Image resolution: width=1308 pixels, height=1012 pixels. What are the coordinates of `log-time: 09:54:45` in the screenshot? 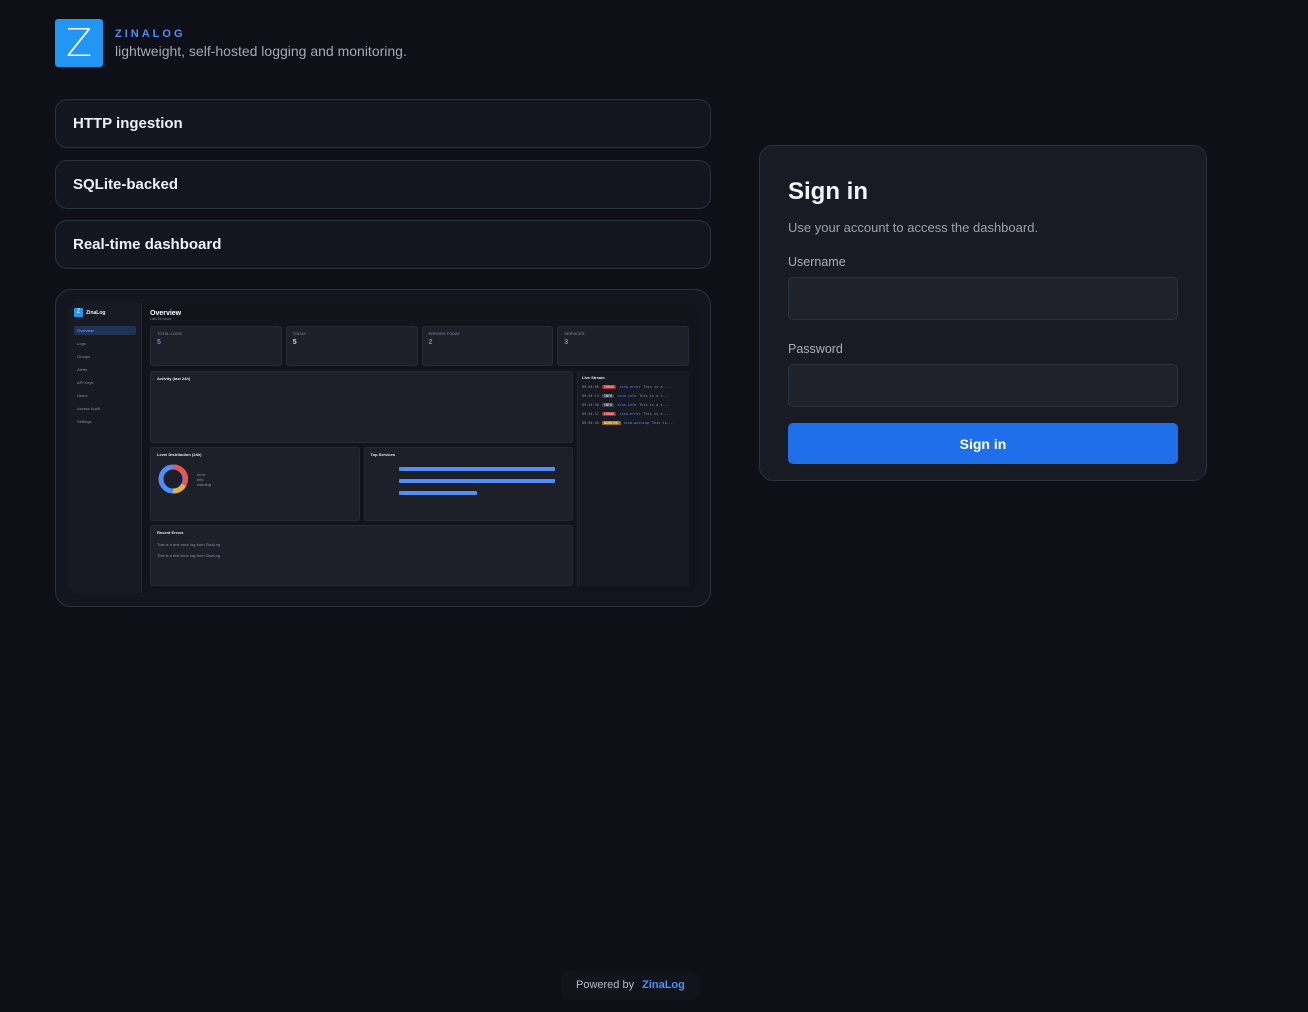 It's located at (590, 423).